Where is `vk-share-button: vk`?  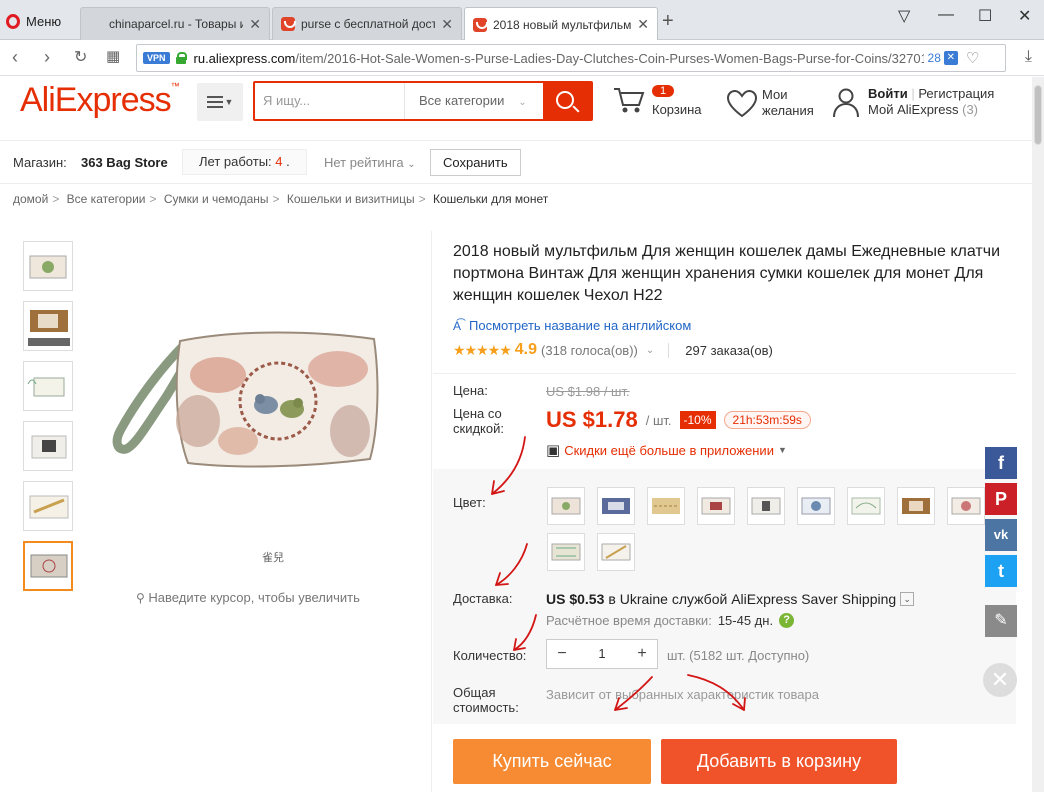
vk-share-button: vk is located at coordinates (1001, 535).